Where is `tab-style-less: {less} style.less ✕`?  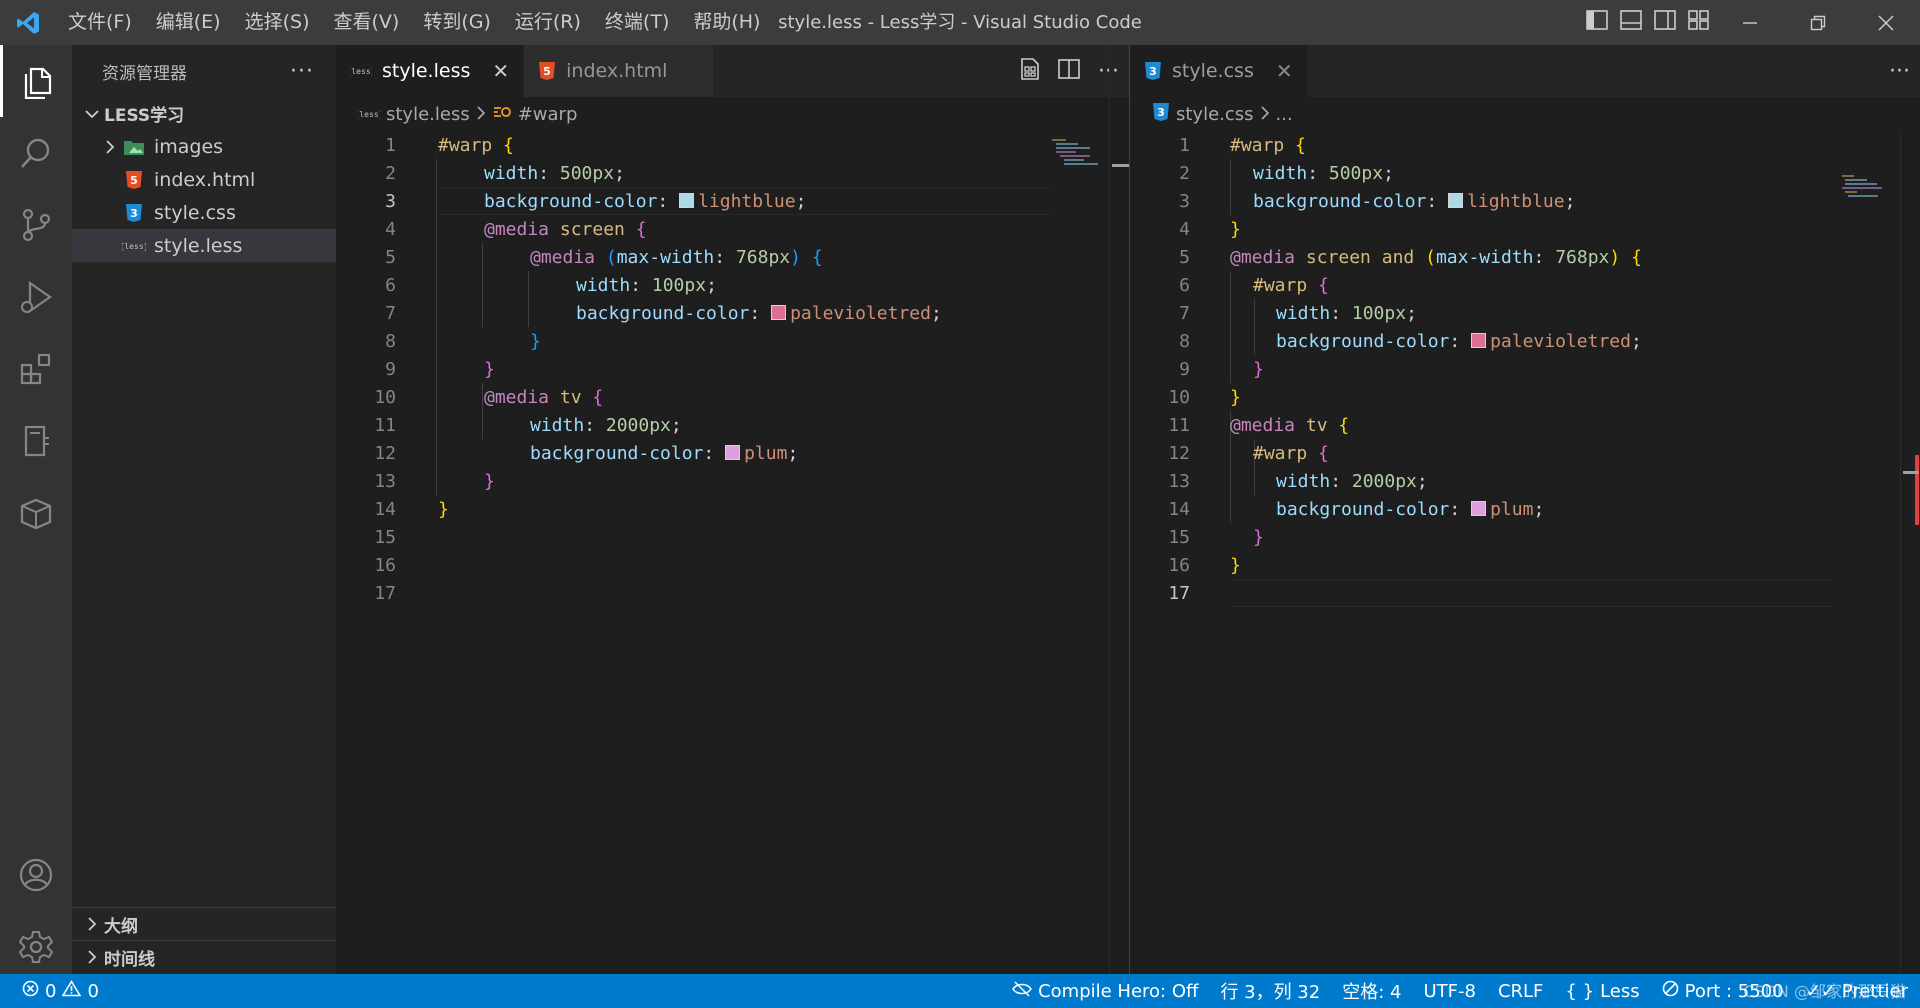
tab-style-less: {less} style.less ✕ is located at coordinates (430, 71).